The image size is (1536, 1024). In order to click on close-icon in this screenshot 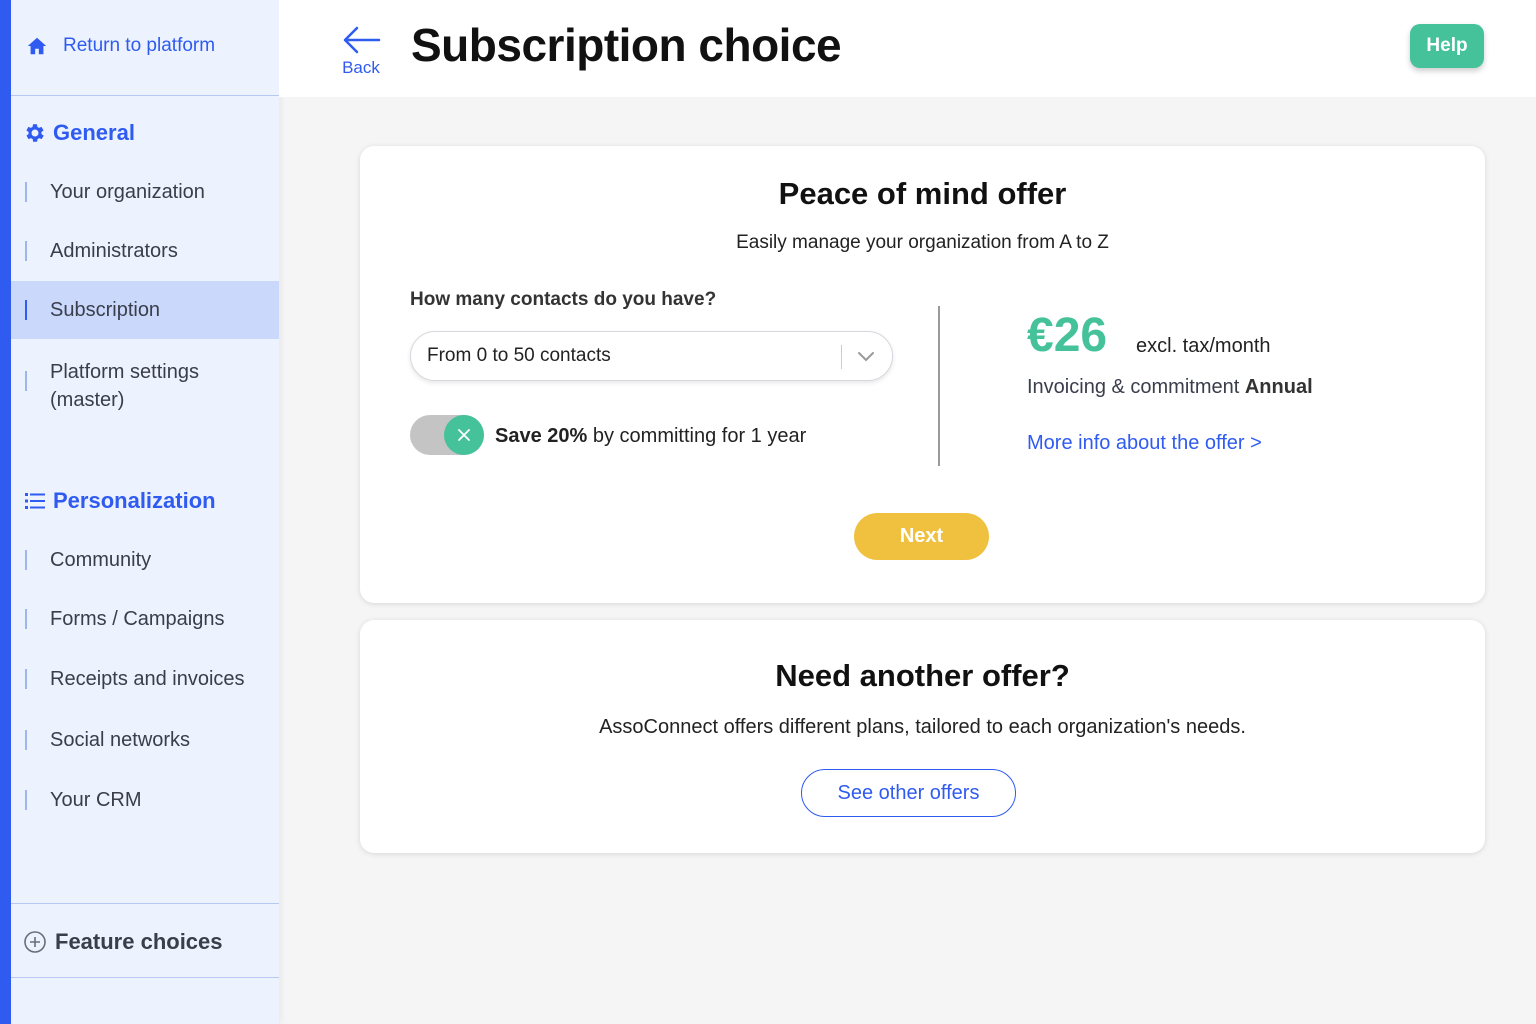, I will do `click(464, 435)`.